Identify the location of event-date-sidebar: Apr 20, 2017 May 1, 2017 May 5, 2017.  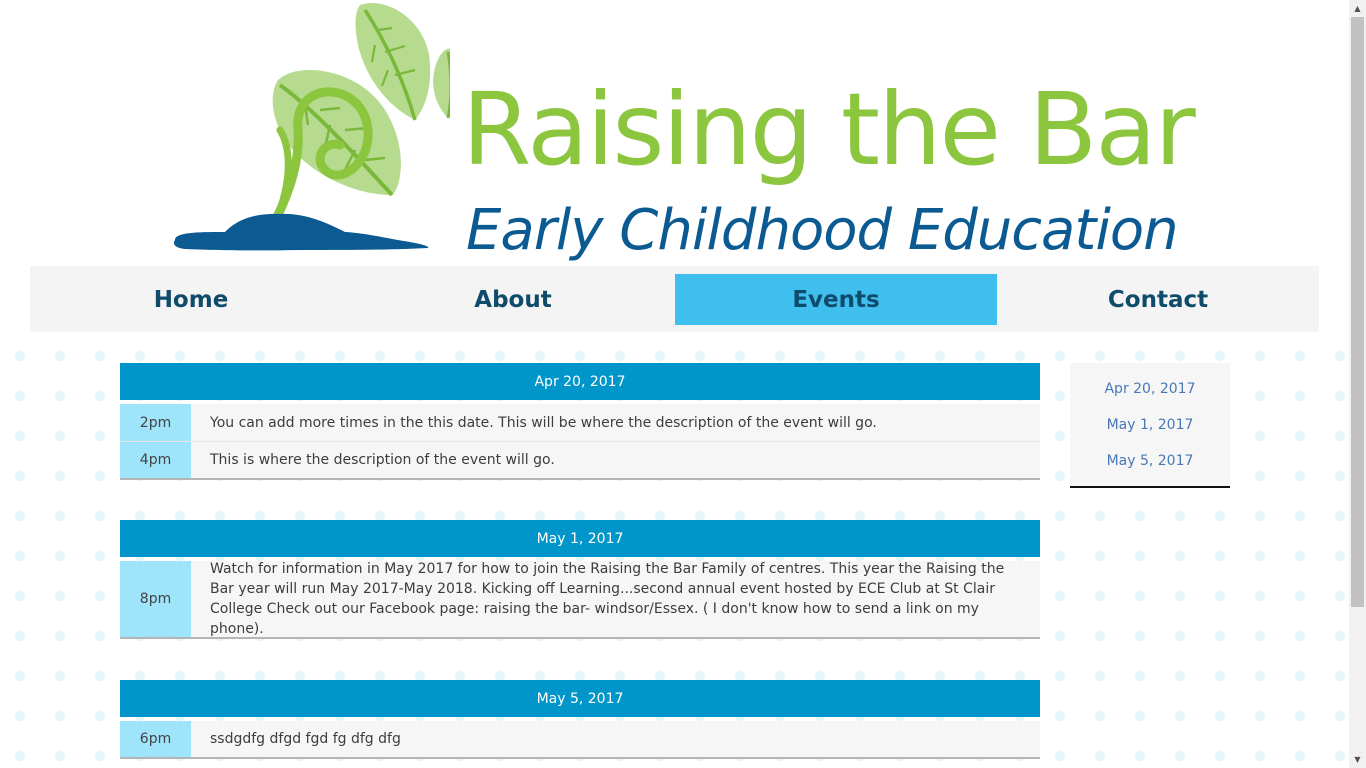
(1150, 425).